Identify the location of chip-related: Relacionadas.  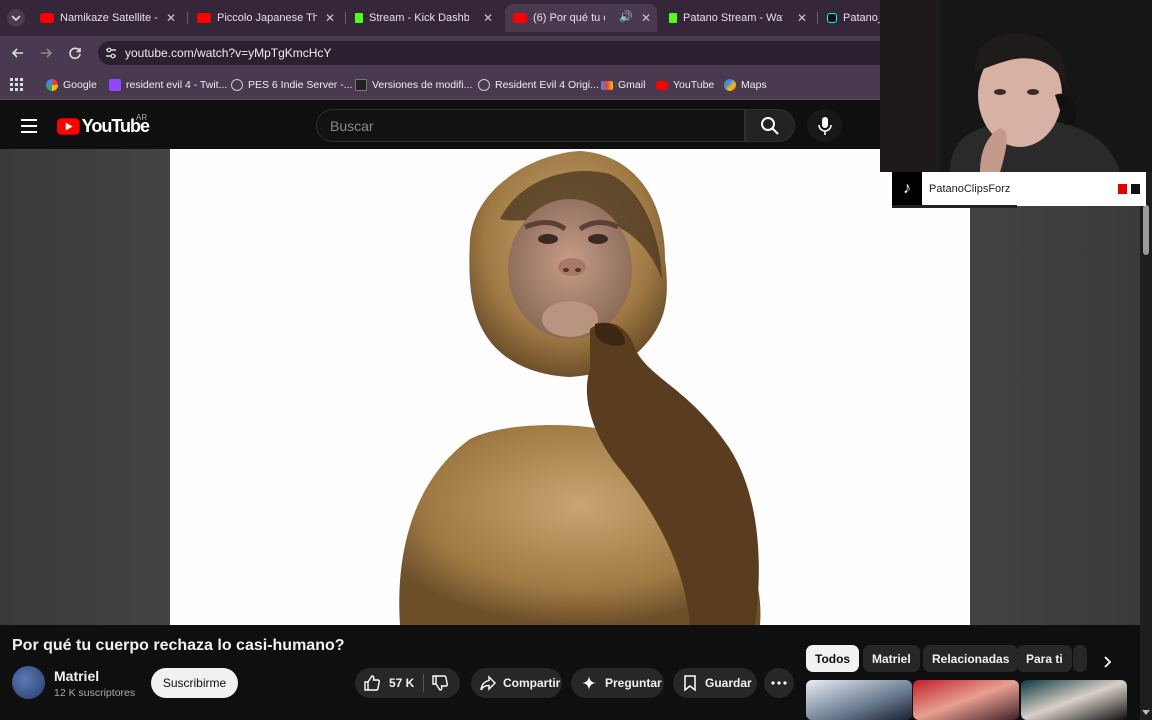
(971, 658).